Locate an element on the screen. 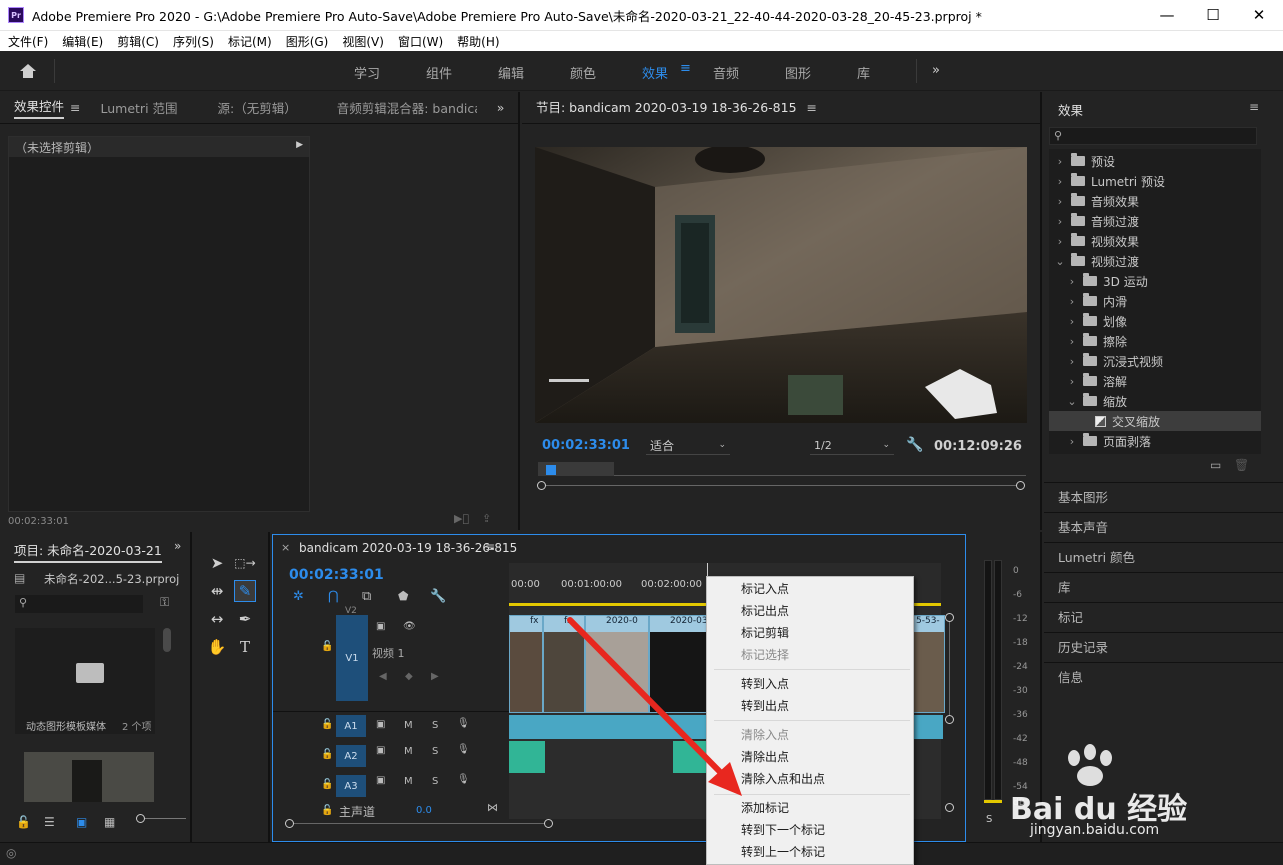 The image size is (1283, 865). menu-file: 文件(F) is located at coordinates (27, 41).